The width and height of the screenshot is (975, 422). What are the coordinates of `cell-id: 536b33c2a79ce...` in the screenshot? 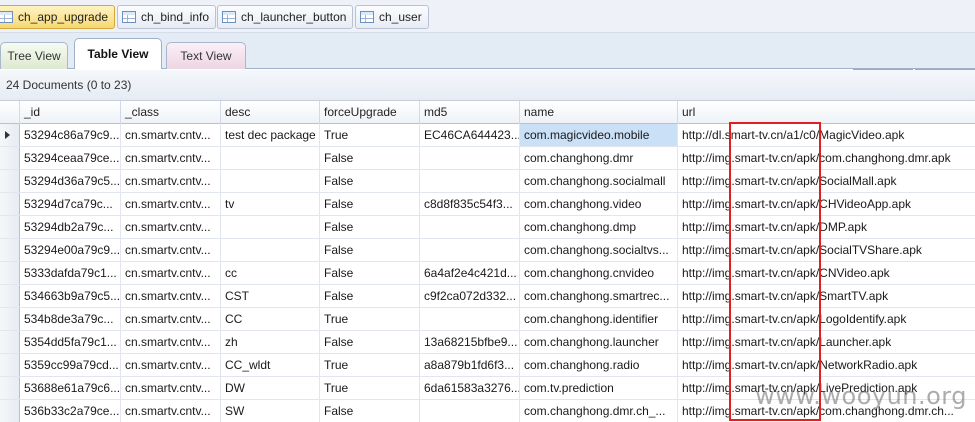 It's located at (70, 411).